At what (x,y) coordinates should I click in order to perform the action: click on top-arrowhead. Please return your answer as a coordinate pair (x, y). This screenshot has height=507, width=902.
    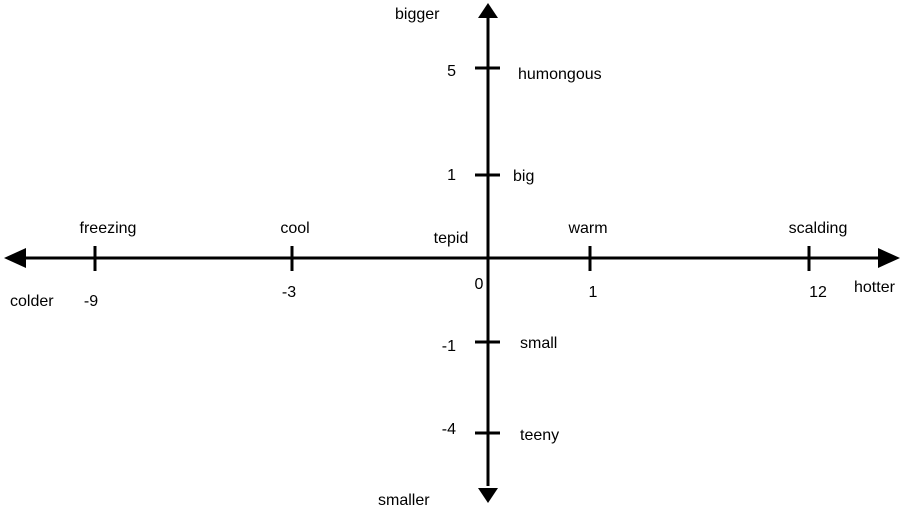
    Looking at the image, I should click on (488, 10).